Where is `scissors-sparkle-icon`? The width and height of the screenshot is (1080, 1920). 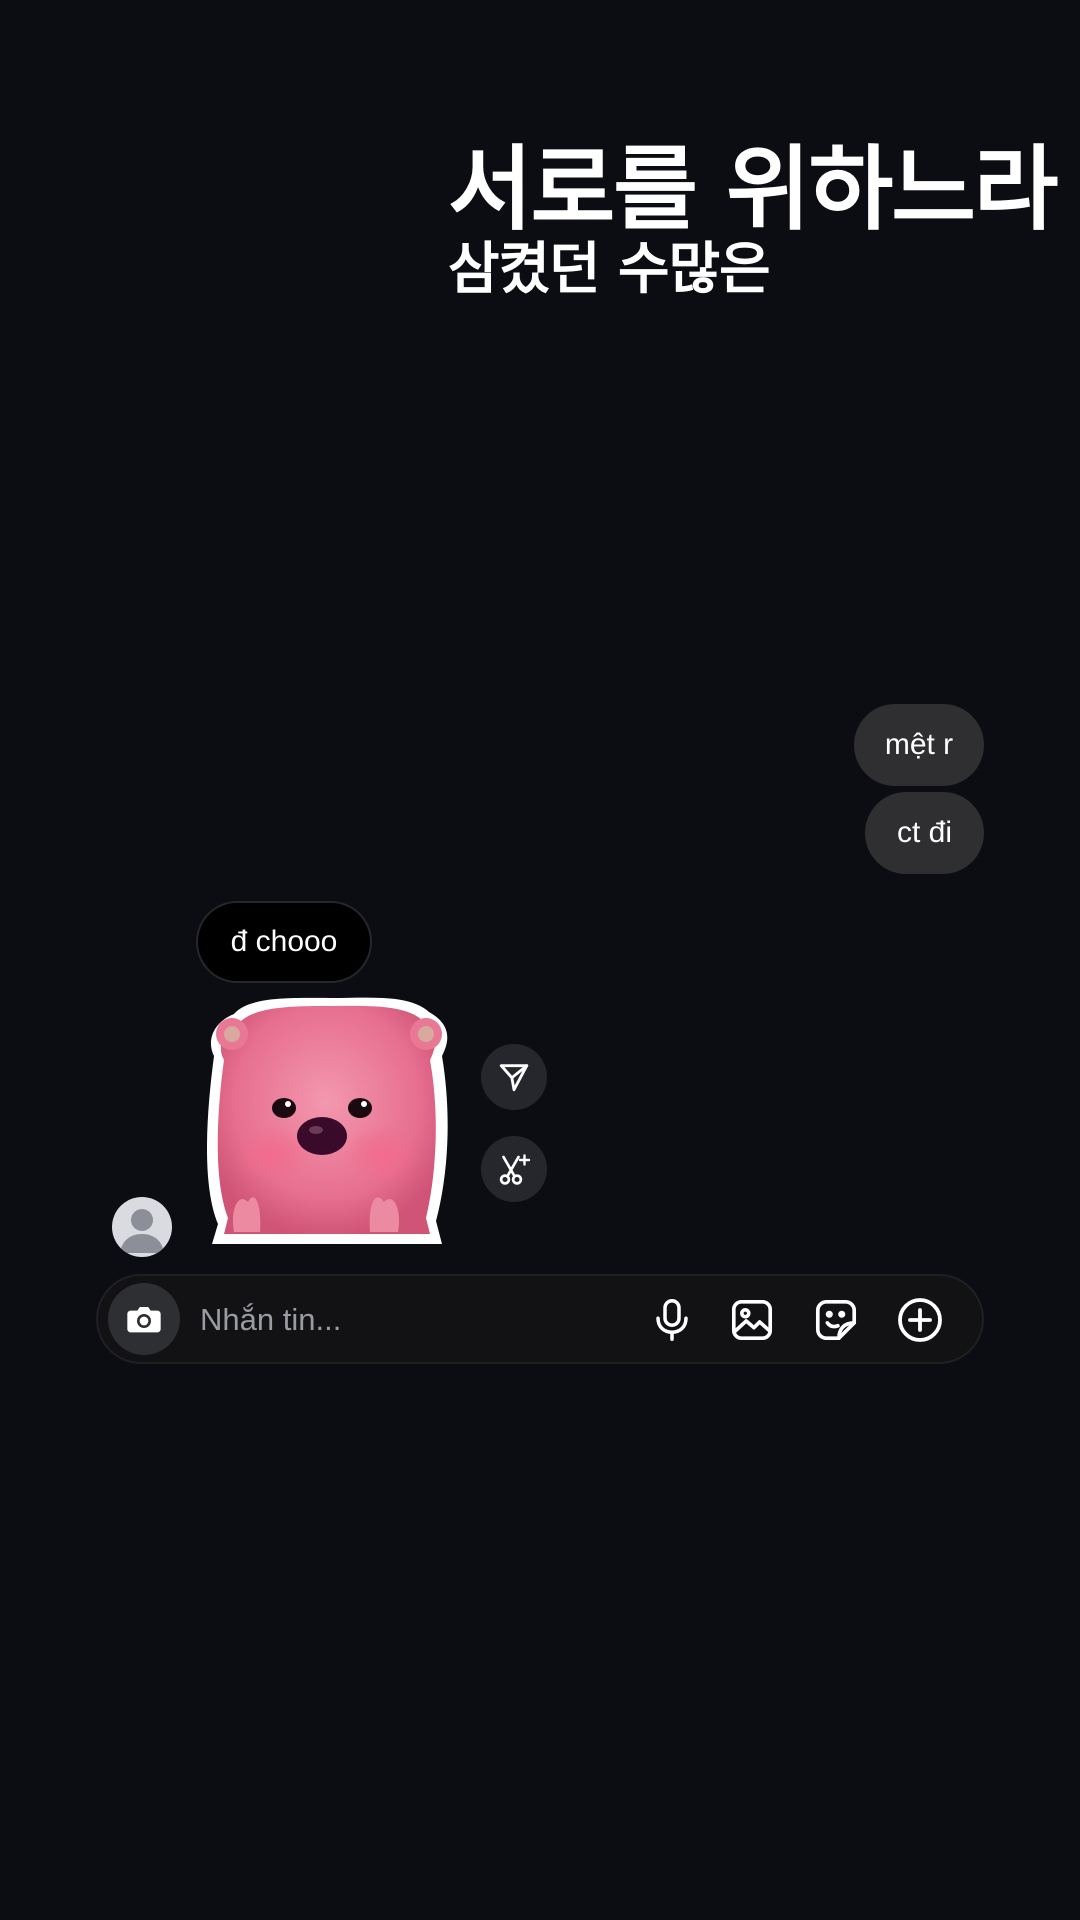
scissors-sparkle-icon is located at coordinates (515, 1169).